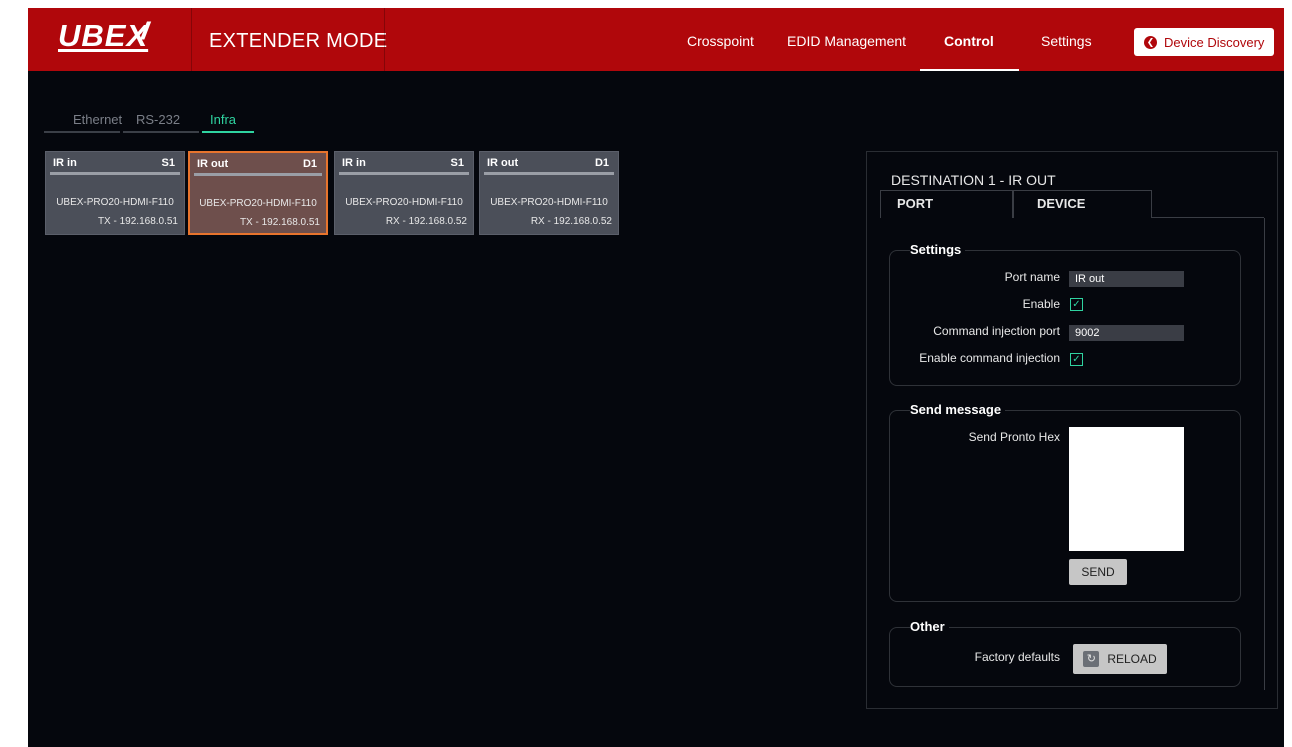 This screenshot has width=1292, height=747. Describe the element at coordinates (223, 119) in the screenshot. I see `tab-infra: Infra` at that location.